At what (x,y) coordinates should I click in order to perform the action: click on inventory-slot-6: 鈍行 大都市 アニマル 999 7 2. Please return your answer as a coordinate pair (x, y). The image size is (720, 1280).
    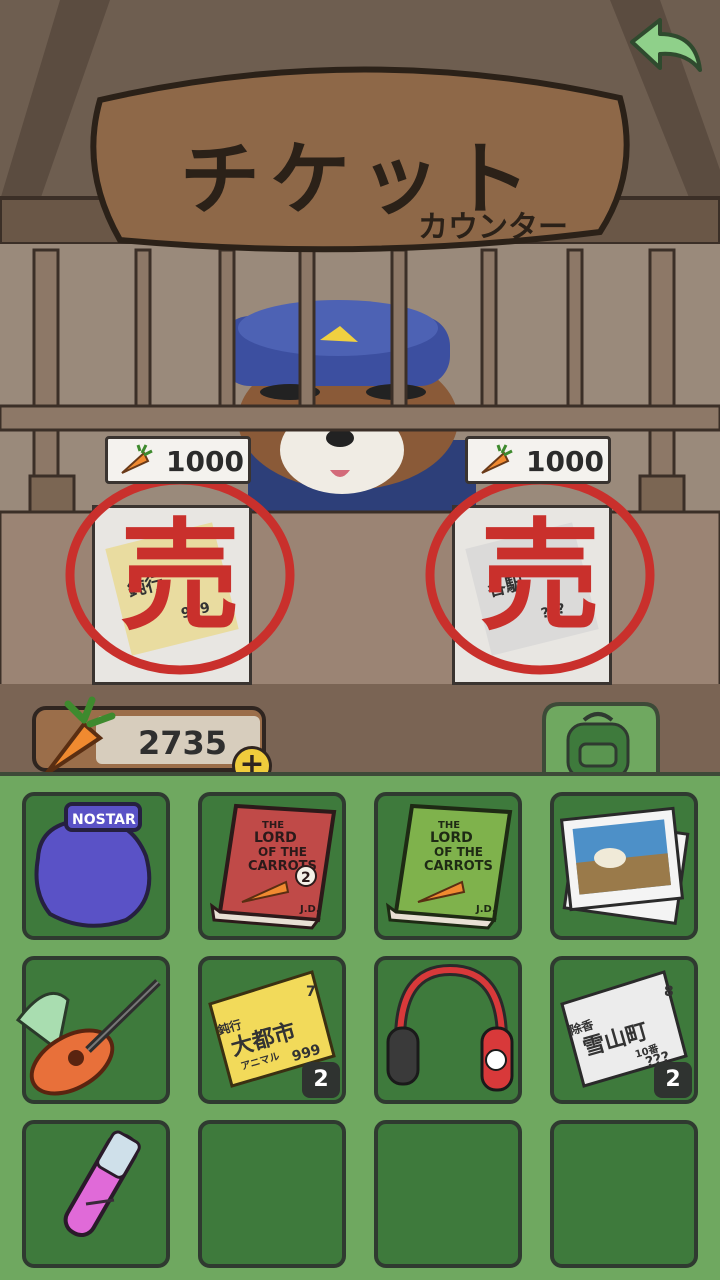
    Looking at the image, I should click on (272, 1030).